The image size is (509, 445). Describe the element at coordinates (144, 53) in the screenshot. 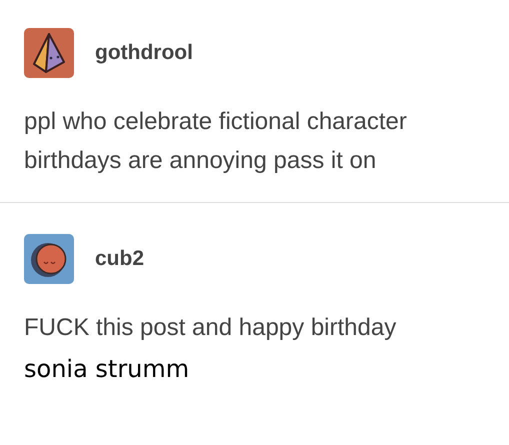

I see `username: gothdrool` at that location.